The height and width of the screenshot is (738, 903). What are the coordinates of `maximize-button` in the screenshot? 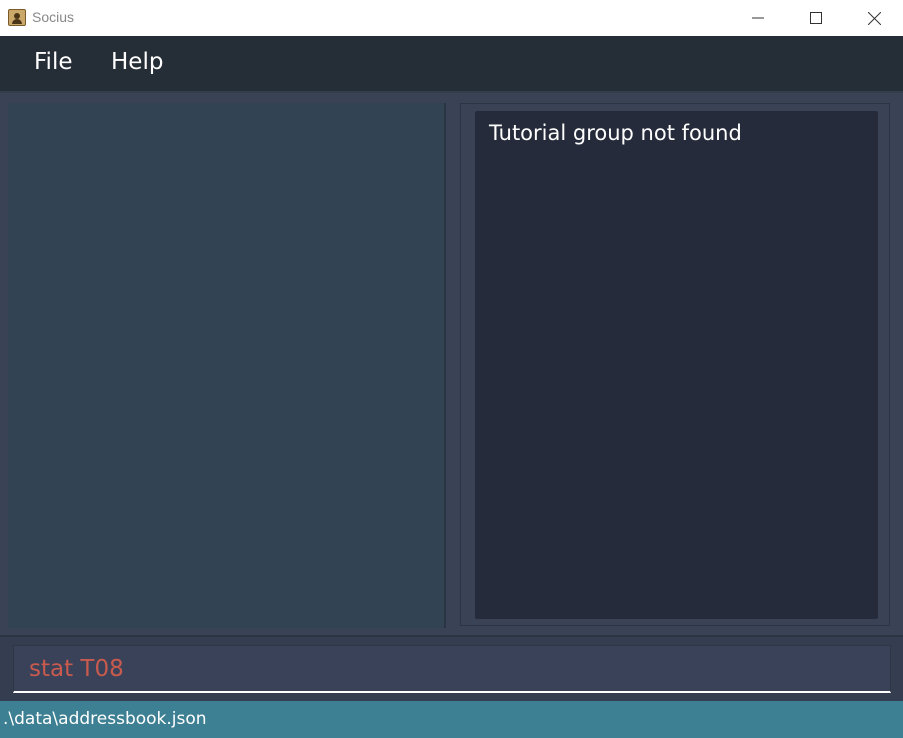 It's located at (816, 18).